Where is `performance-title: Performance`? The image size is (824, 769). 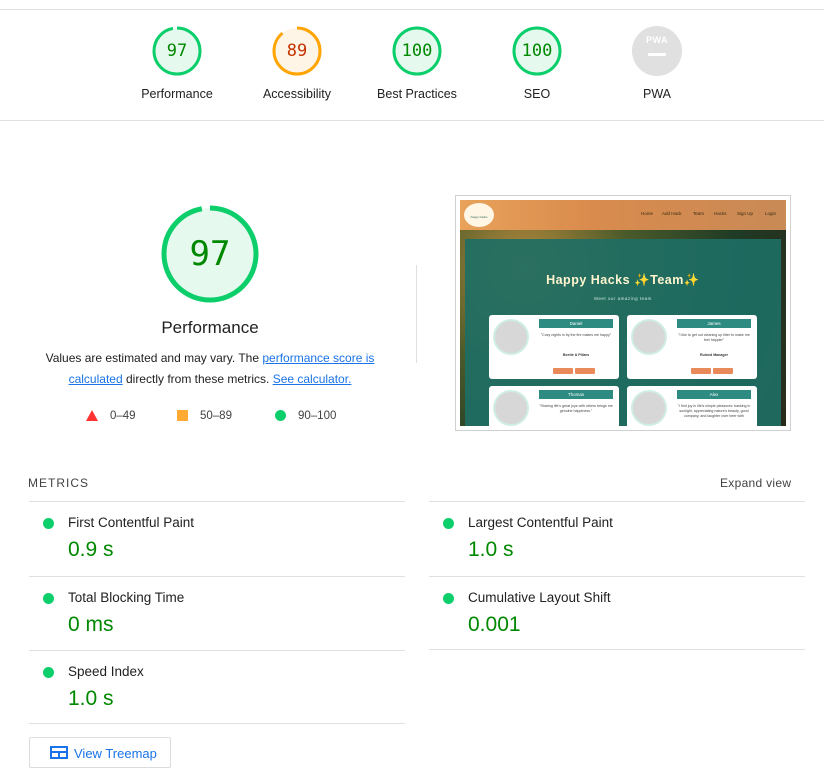
performance-title: Performance is located at coordinates (210, 327).